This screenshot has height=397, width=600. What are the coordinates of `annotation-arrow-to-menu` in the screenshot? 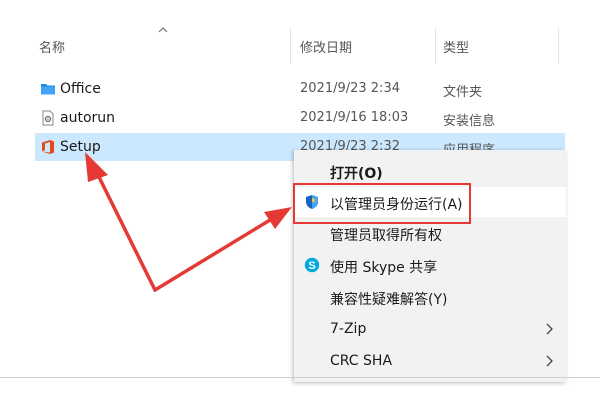 It's located at (222, 249).